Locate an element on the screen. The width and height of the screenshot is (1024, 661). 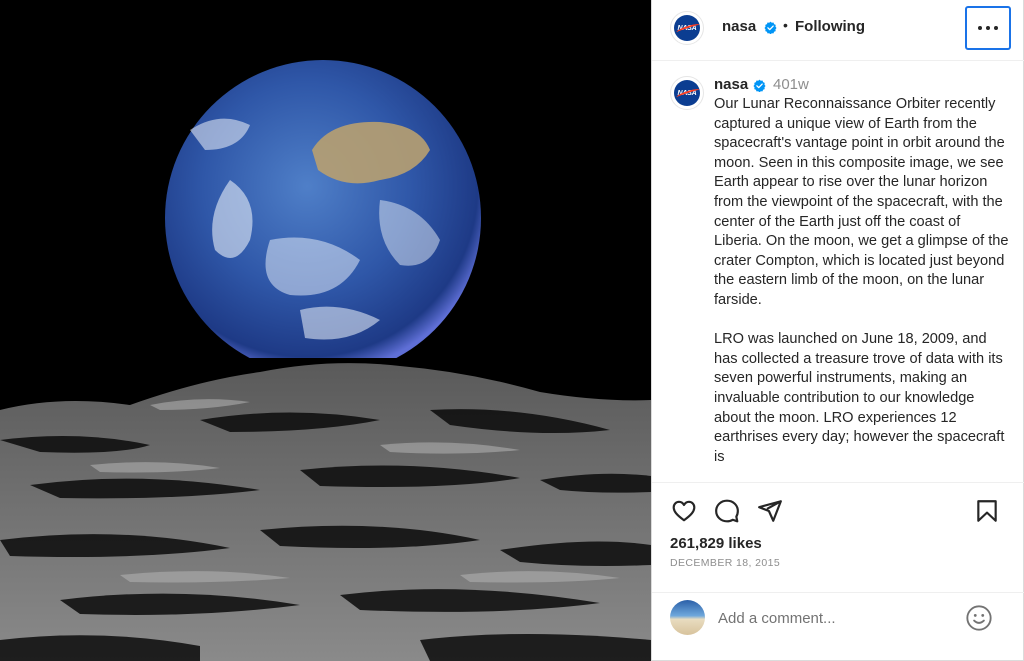
caption-avatar: NASA is located at coordinates (687, 93).